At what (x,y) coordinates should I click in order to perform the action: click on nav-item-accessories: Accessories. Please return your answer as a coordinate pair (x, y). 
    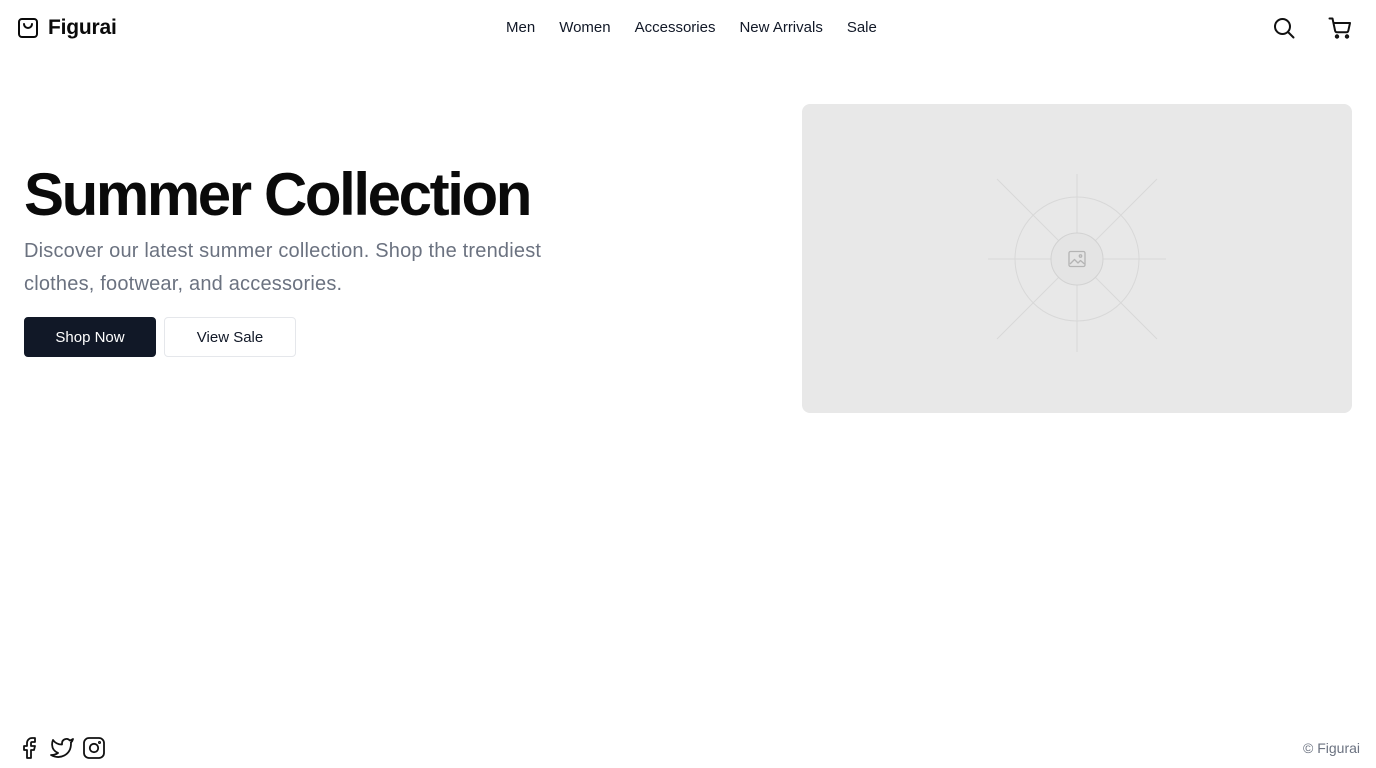
    Looking at the image, I should click on (675, 28).